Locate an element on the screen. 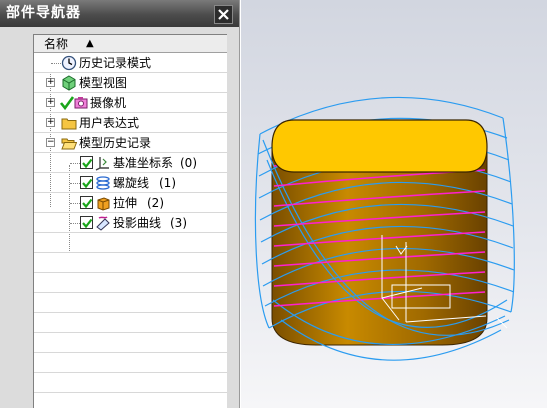  tree-item-model-history: − 模型历史记录 is located at coordinates (130, 143).